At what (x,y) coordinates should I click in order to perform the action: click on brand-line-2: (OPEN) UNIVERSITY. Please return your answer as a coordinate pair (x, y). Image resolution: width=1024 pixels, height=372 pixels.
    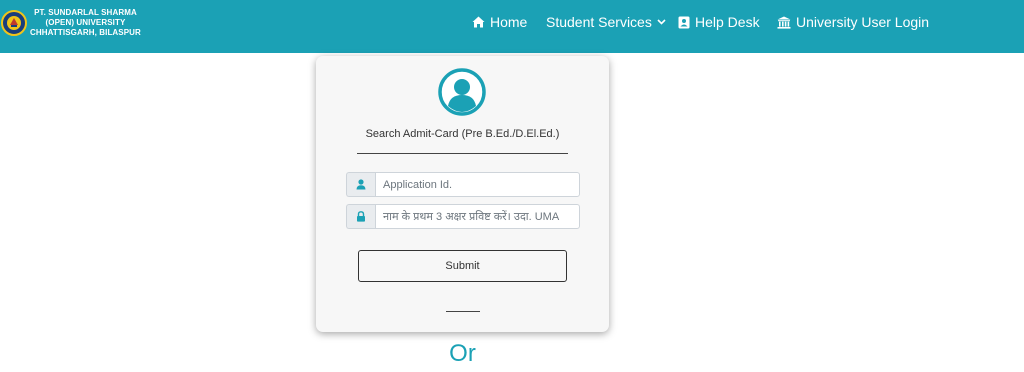
    Looking at the image, I should click on (85, 22).